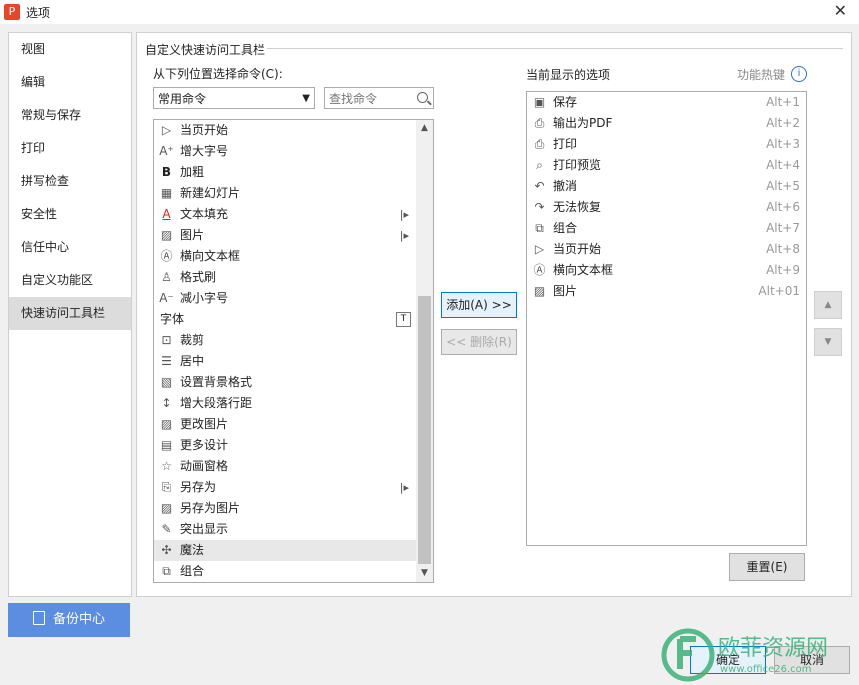  What do you see at coordinates (166, 445) in the screenshot?
I see `more-design-icon: ▤` at bounding box center [166, 445].